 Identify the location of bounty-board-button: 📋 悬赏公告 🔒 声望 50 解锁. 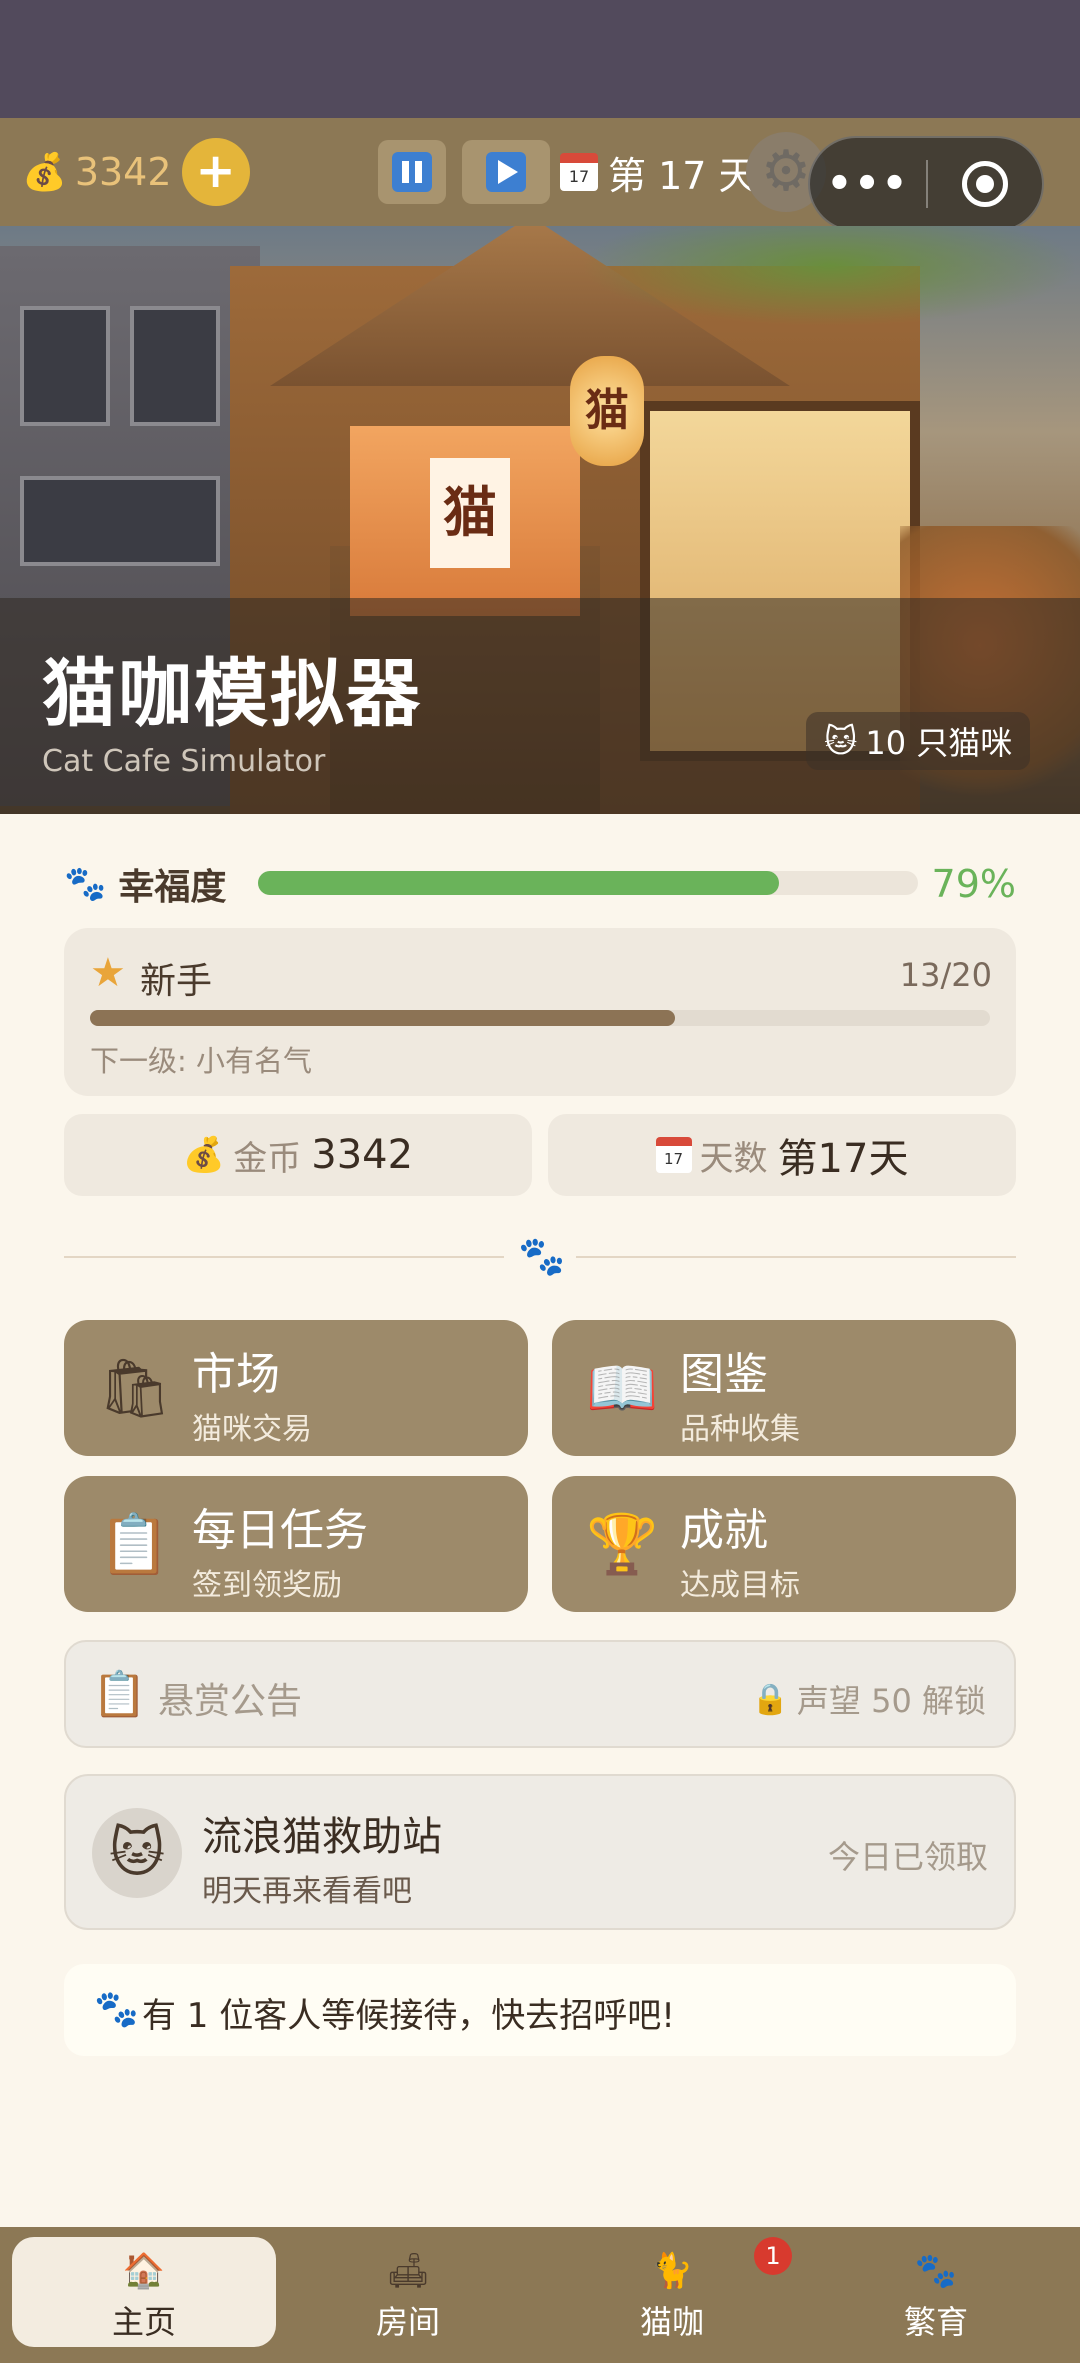
(540, 1694).